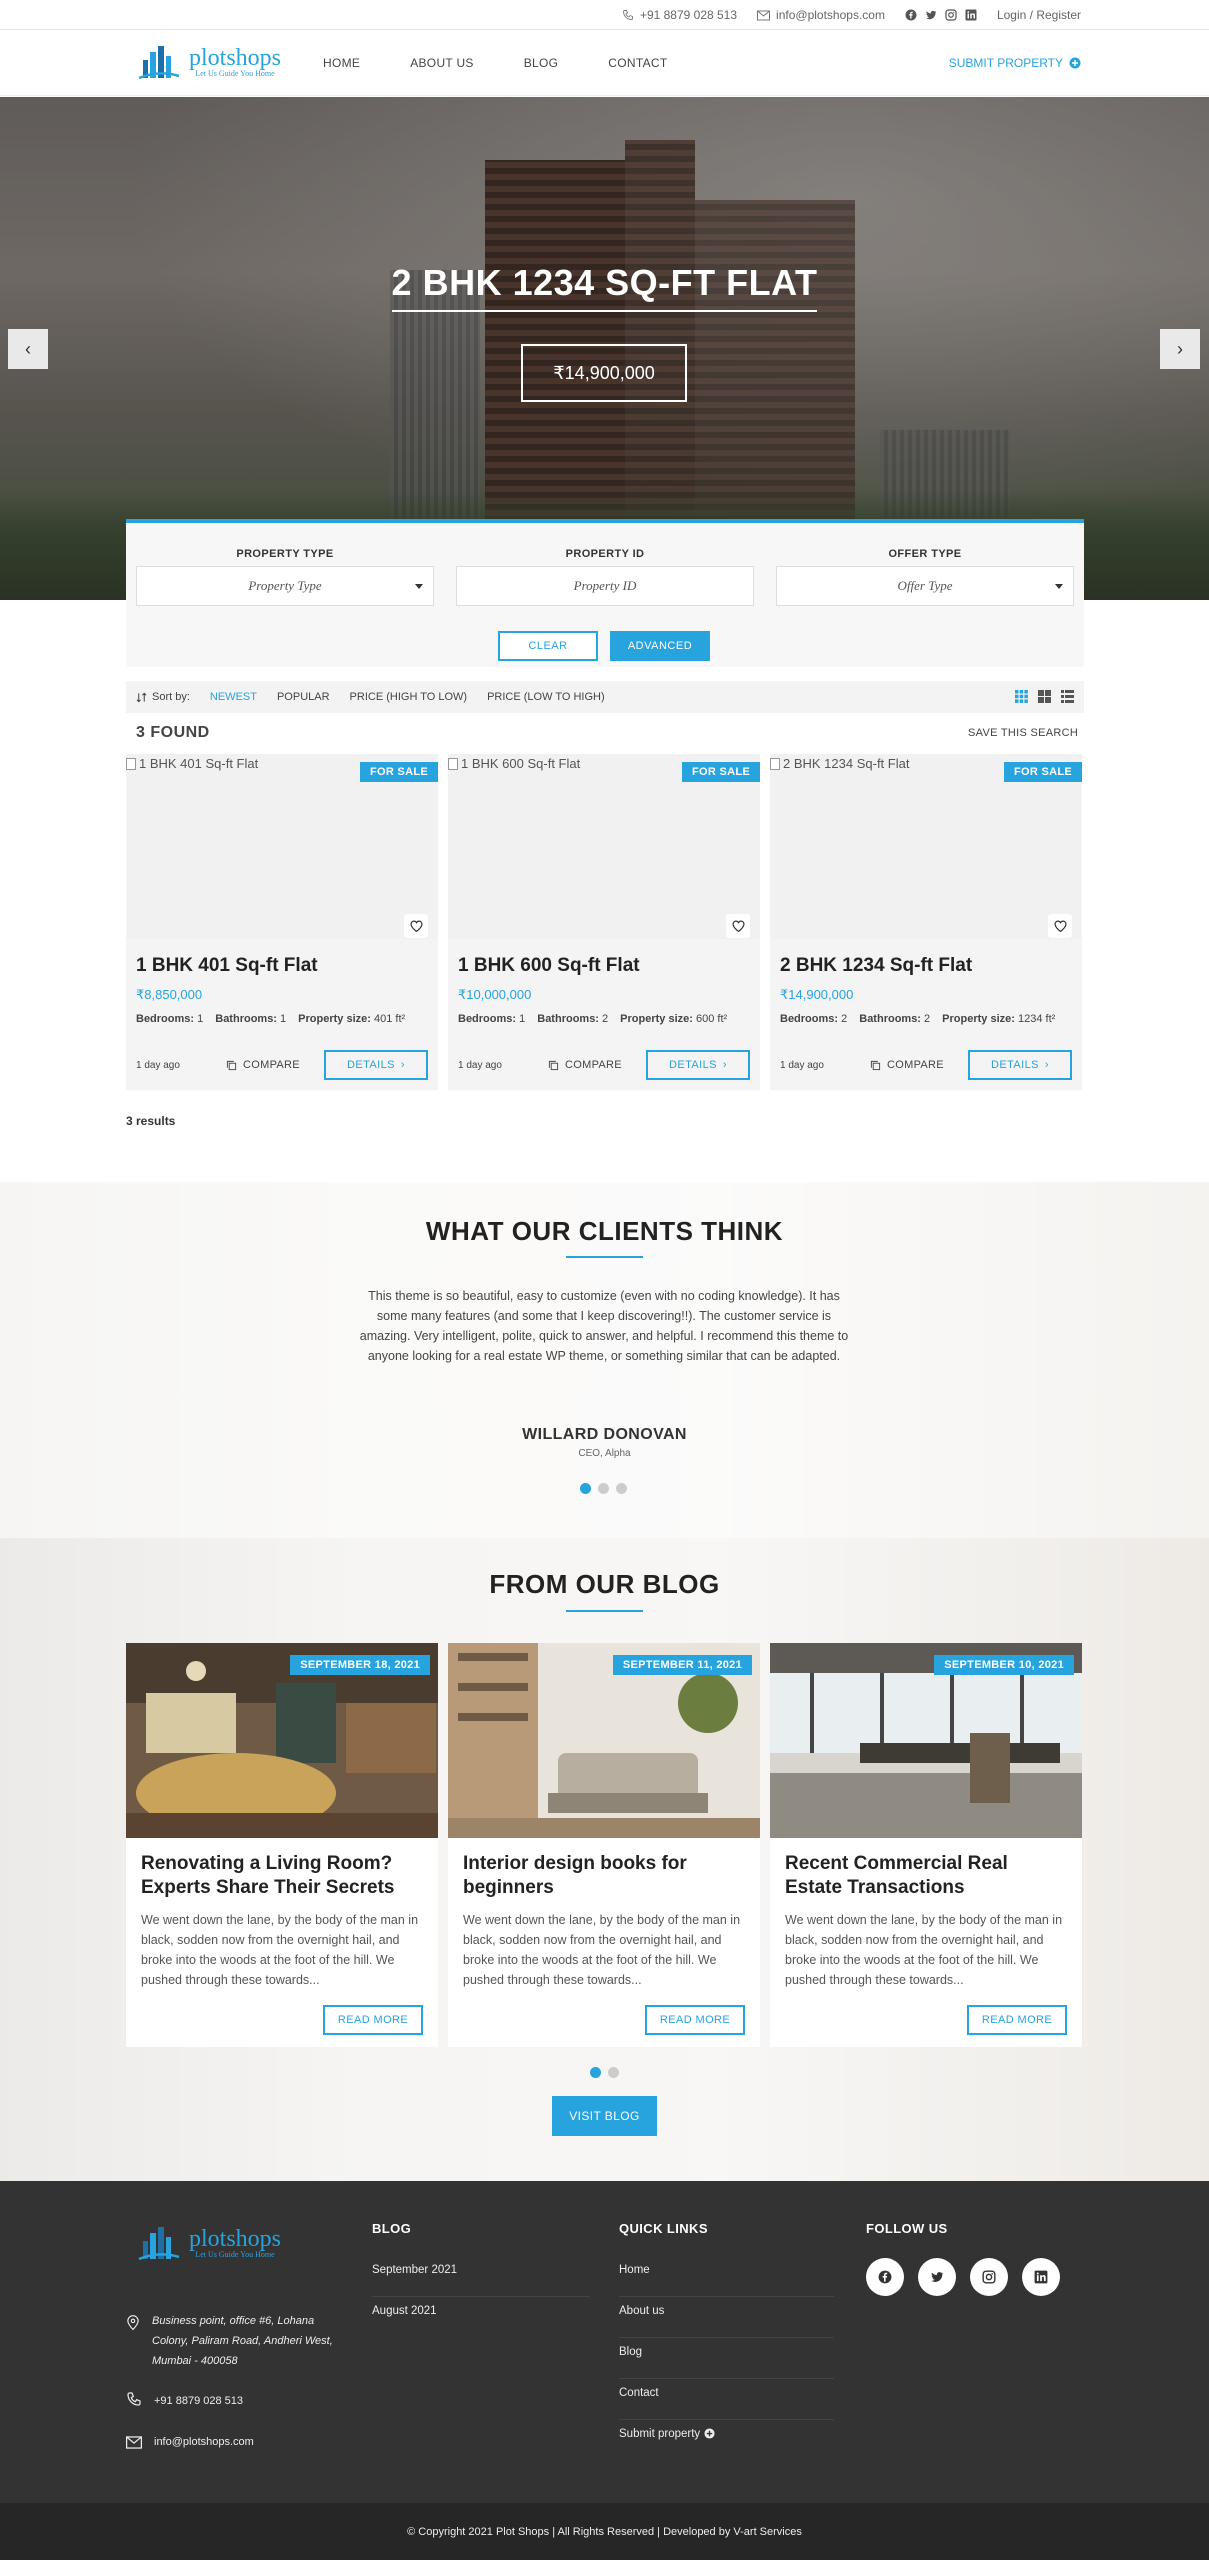 This screenshot has height=2560, width=1209. I want to click on hero-prev-button: ‹, so click(28, 349).